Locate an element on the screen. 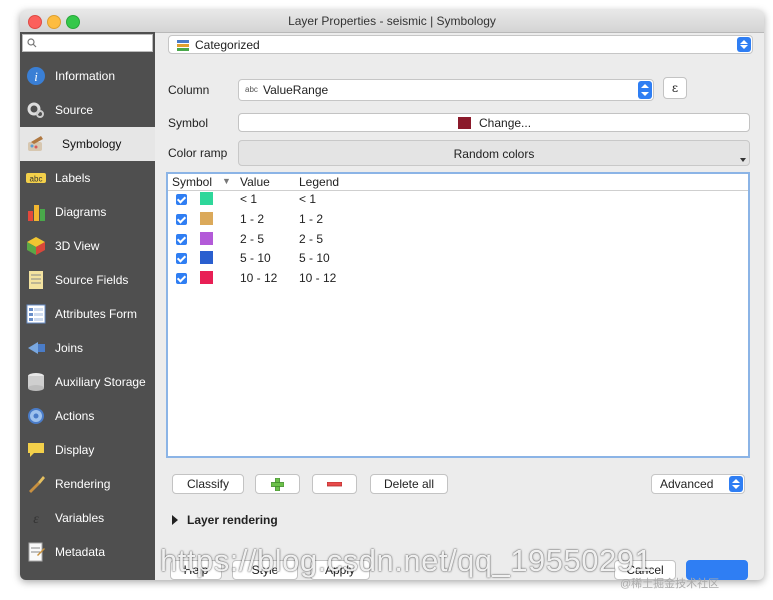 The height and width of the screenshot is (600, 773). category-legend: 10 - 12 is located at coordinates (317, 278).